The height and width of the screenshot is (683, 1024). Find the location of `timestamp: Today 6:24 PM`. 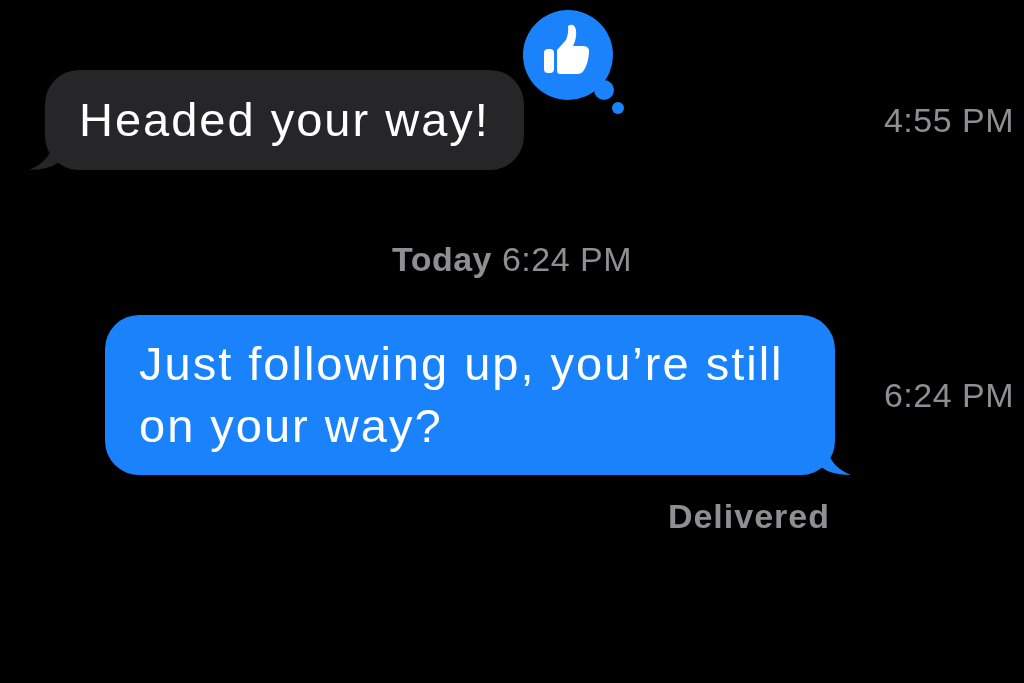

timestamp: Today 6:24 PM is located at coordinates (512, 259).